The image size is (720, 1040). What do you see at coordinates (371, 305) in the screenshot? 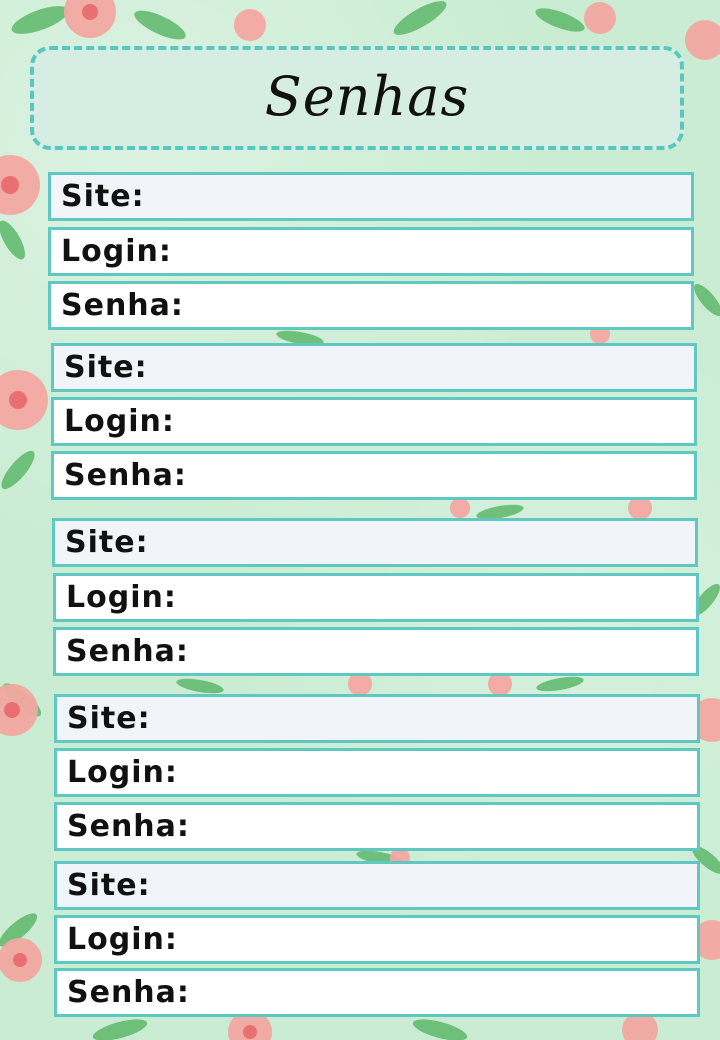
I see `password-field-1: Senha:` at bounding box center [371, 305].